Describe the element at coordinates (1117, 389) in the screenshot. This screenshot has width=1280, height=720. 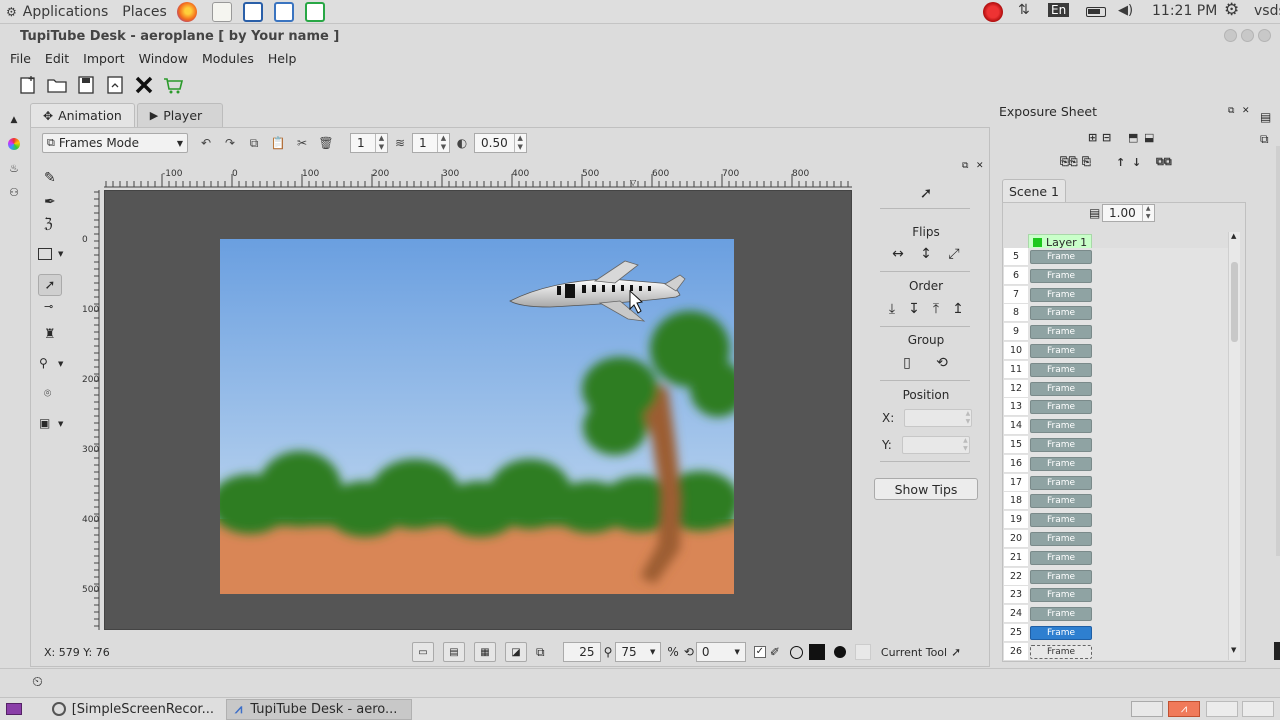
I see `frame-row: 12 Frame` at that location.